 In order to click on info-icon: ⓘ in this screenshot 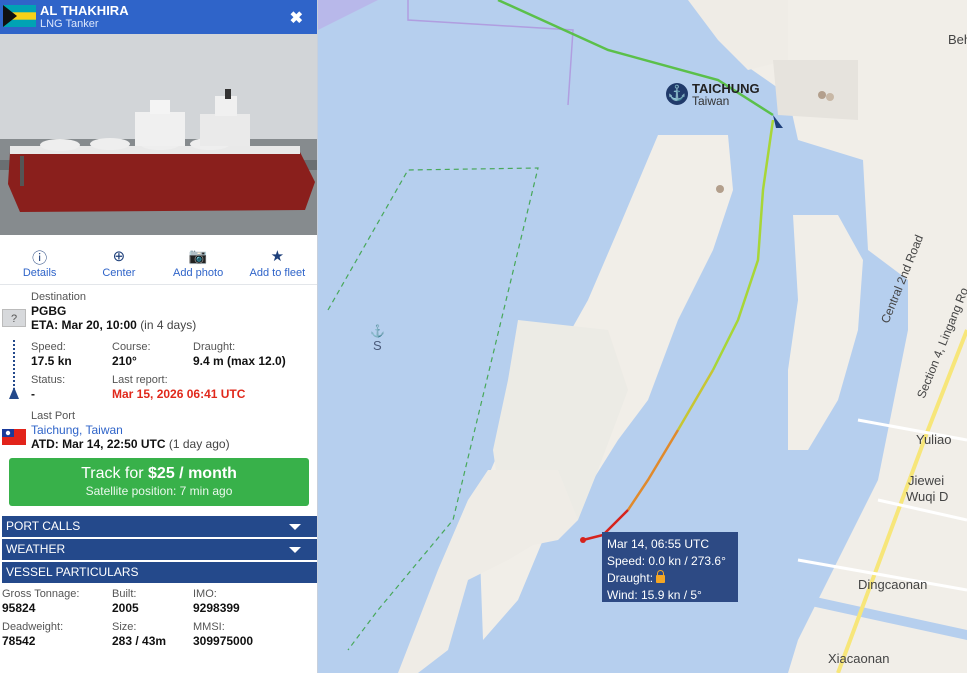, I will do `click(40, 258)`.